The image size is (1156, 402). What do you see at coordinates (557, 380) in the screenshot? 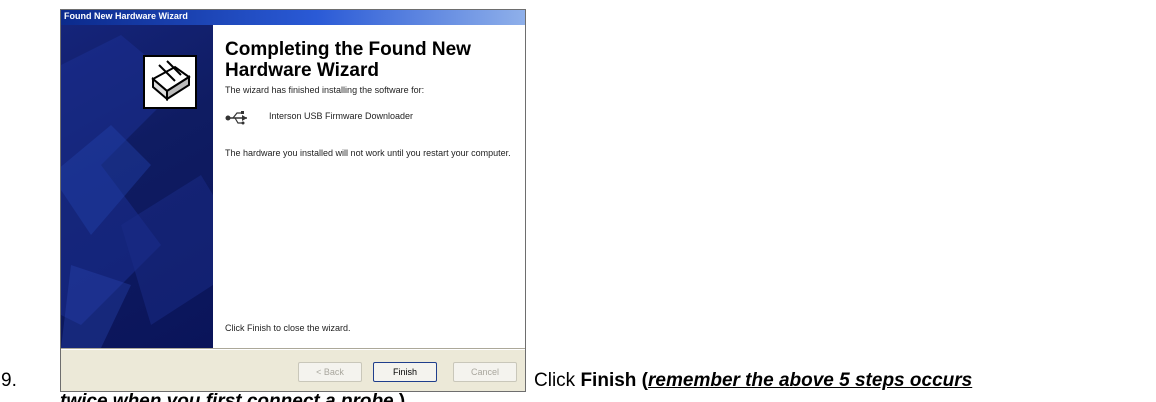
I see `instruction-prefix: Click` at bounding box center [557, 380].